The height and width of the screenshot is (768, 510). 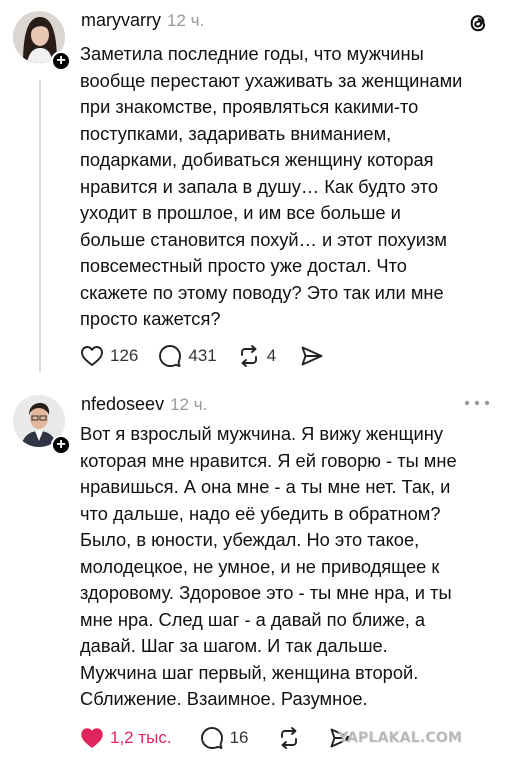 I want to click on username: nfedoseev, so click(x=122, y=404).